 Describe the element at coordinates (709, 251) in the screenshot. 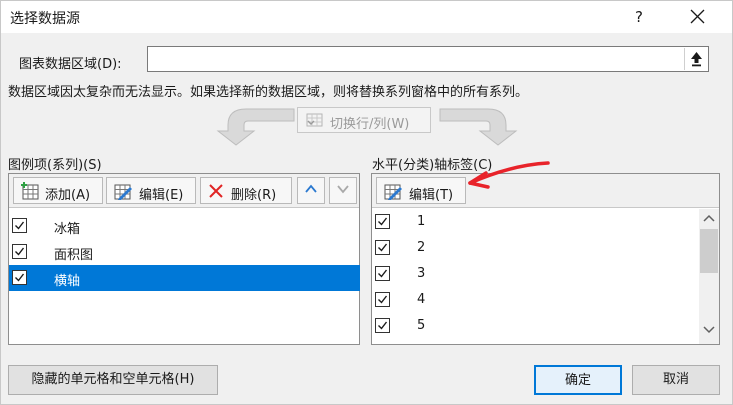

I see `scroll-thumb` at that location.